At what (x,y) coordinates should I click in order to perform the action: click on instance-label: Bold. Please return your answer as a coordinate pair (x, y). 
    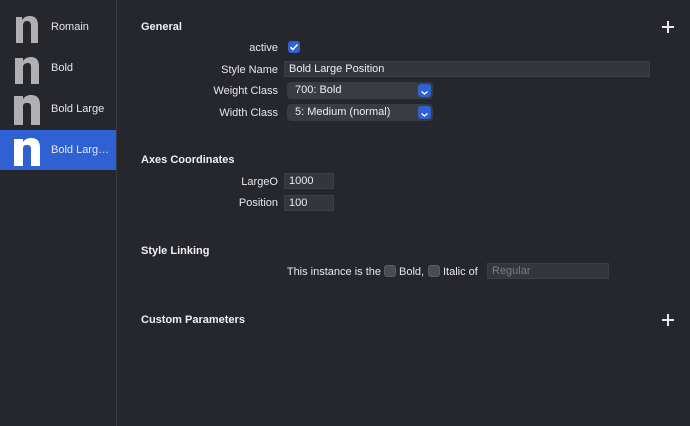
    Looking at the image, I should click on (62, 68).